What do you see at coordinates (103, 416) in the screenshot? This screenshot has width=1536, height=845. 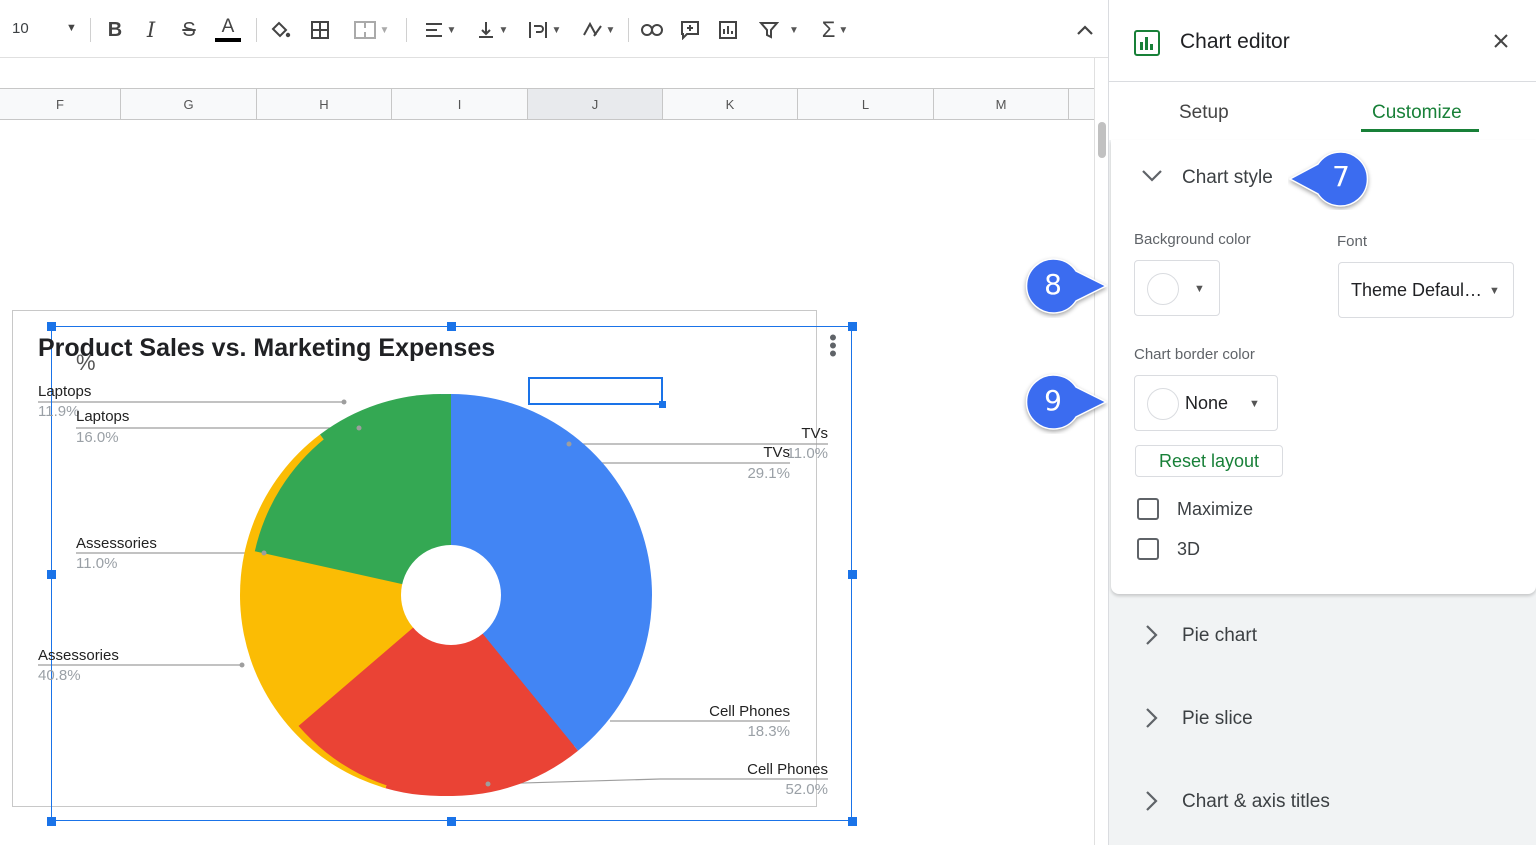 I see `label-laptops-inner: Laptops` at bounding box center [103, 416].